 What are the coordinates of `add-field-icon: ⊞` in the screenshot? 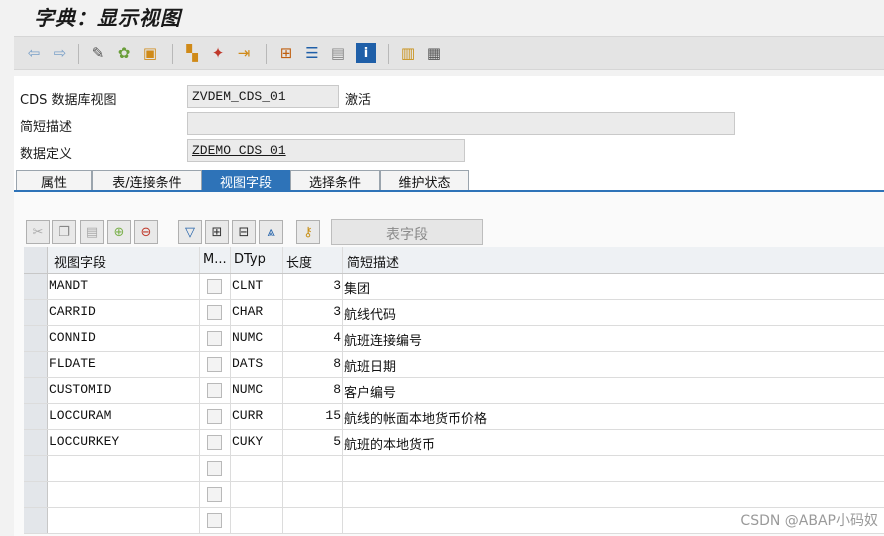 It's located at (217, 232).